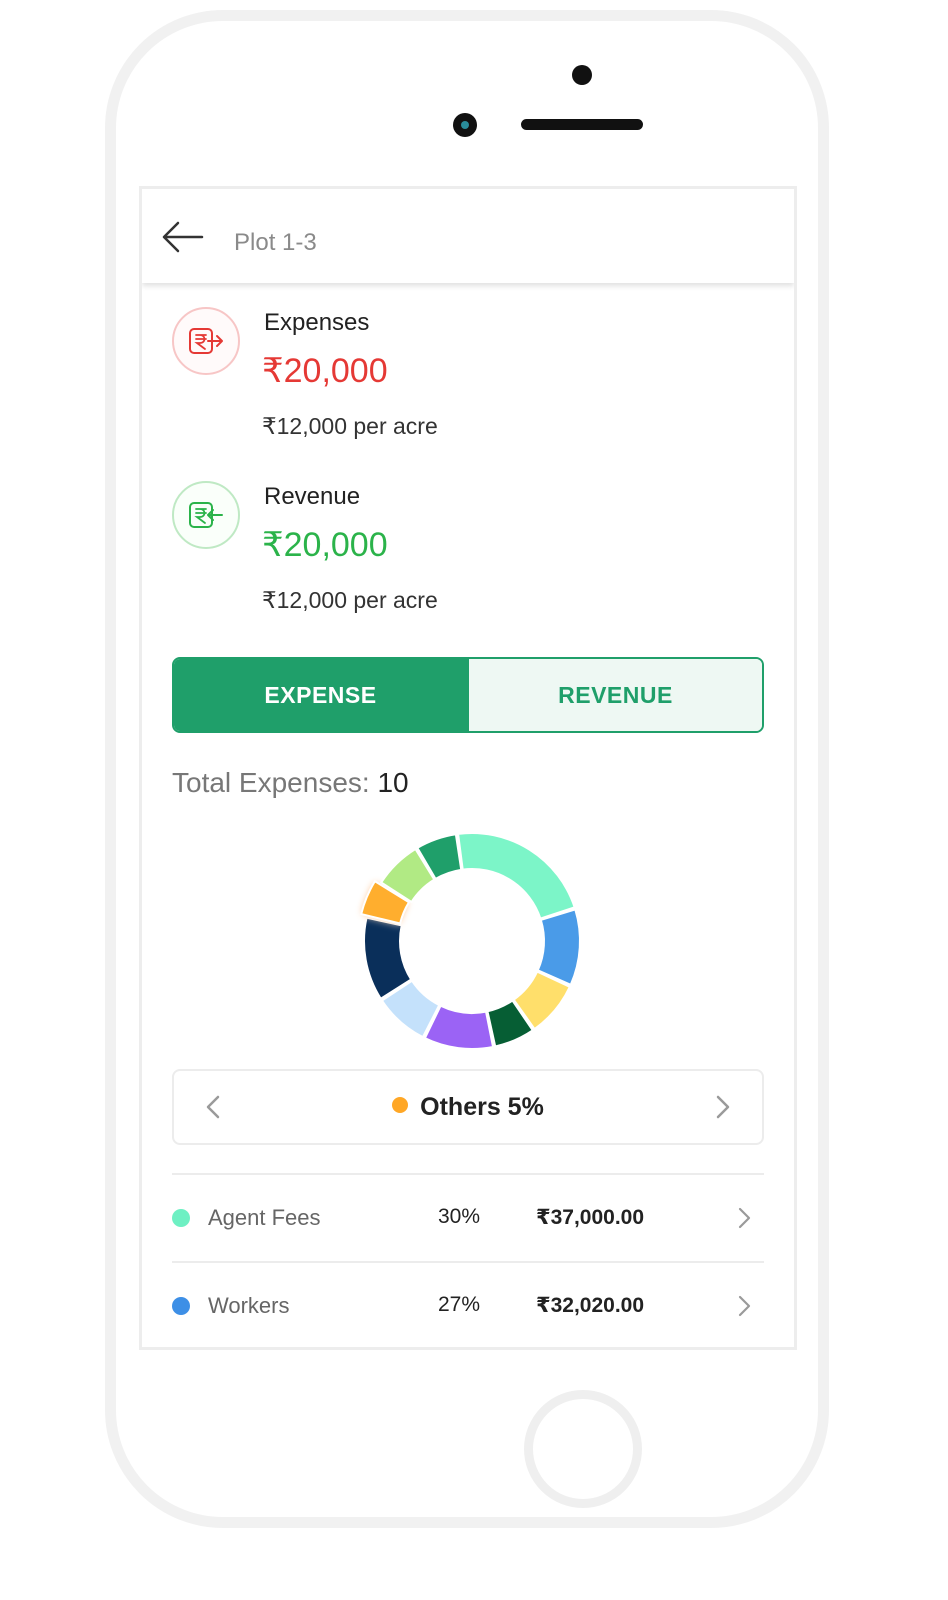 This screenshot has height=1600, width=948. I want to click on expenses-per-acre: ₹12,000 per acre, so click(350, 426).